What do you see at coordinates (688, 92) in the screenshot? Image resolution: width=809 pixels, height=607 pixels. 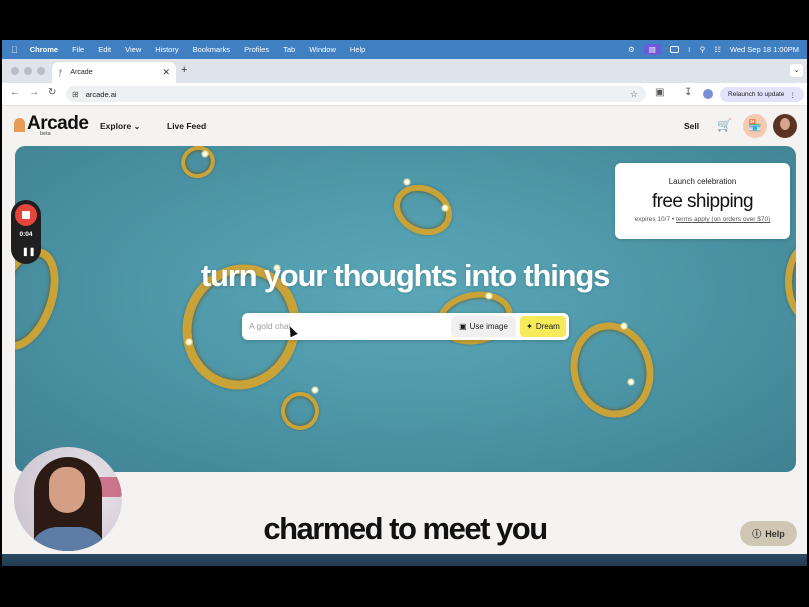 I see `download-icon: ↧` at bounding box center [688, 92].